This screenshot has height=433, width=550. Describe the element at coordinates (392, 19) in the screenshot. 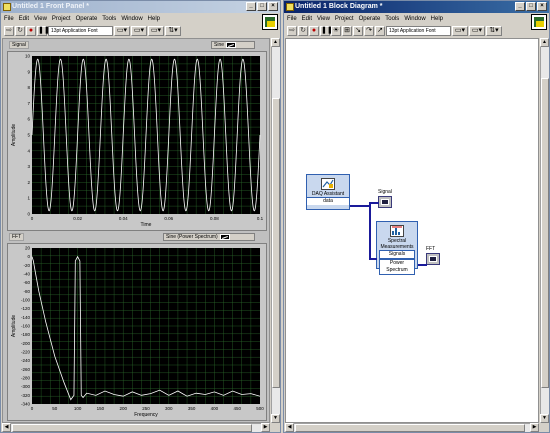

I see `bd-menu-tools: Tools` at that location.